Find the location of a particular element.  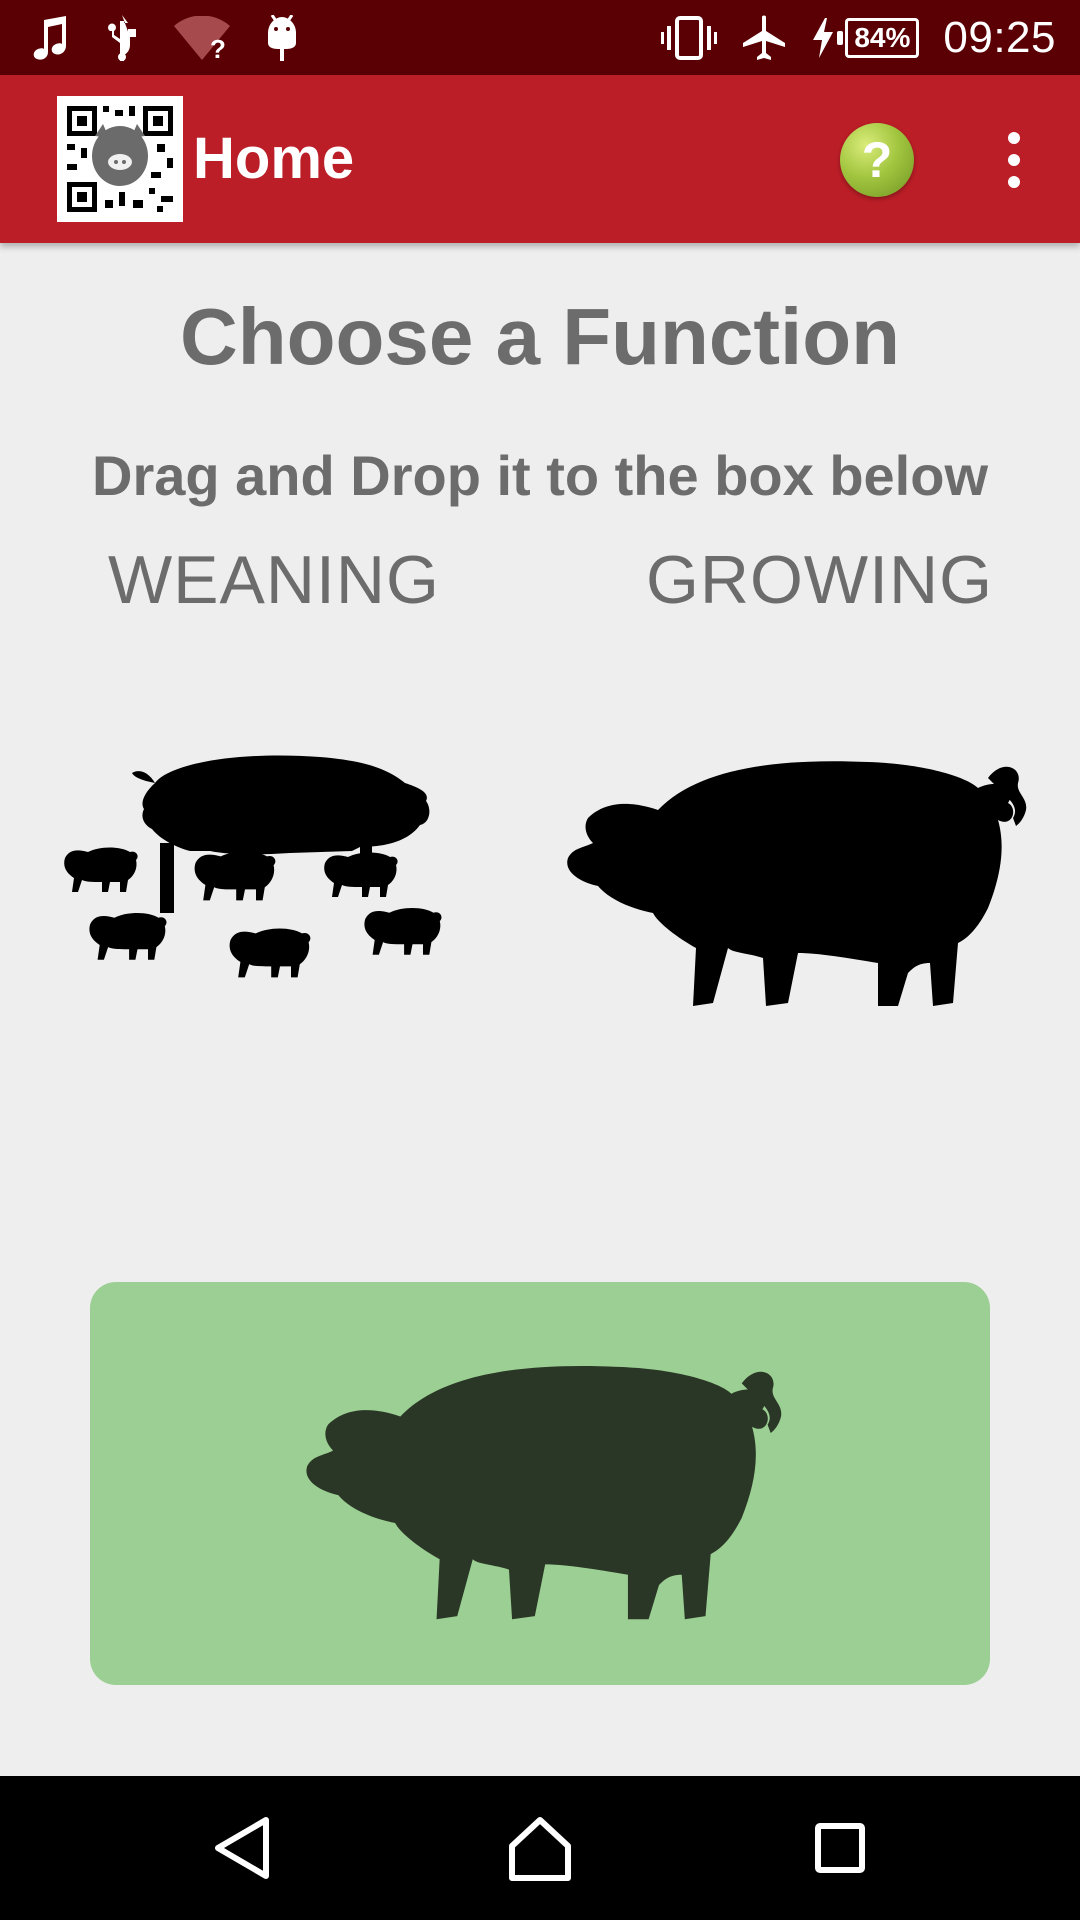

overflow-menu-icon is located at coordinates (1014, 160).